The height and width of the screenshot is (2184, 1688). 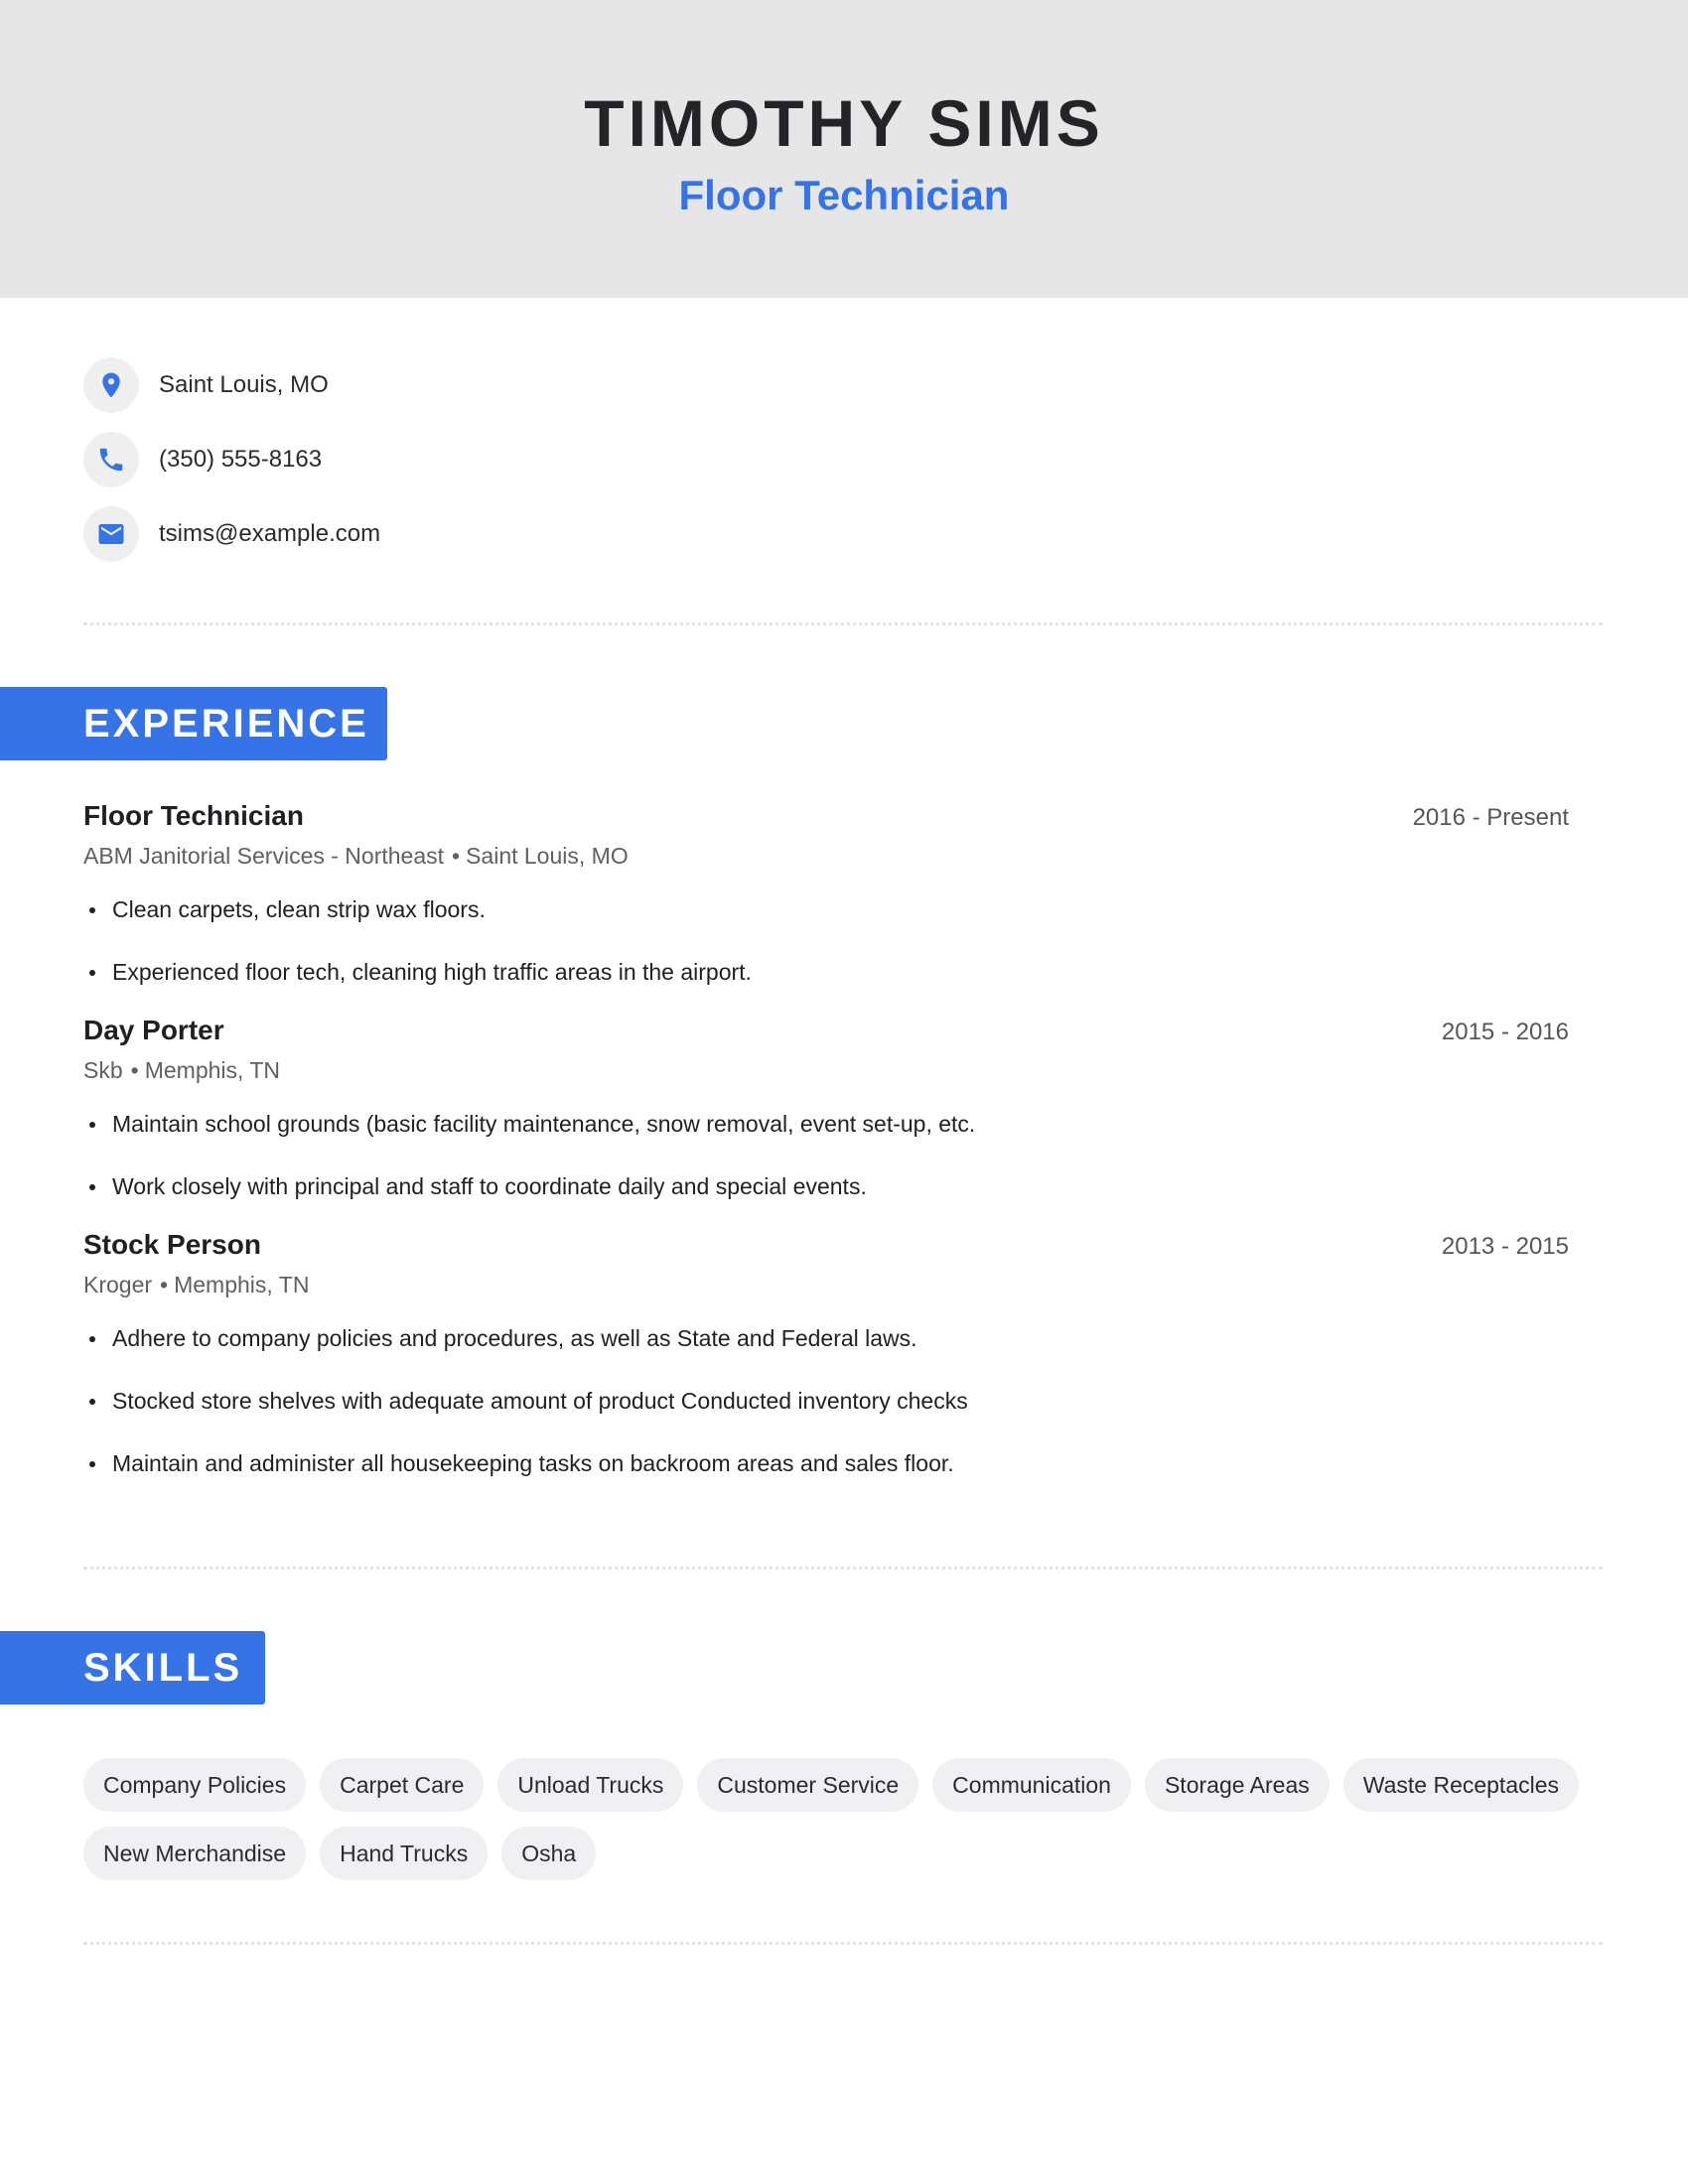 What do you see at coordinates (844, 123) in the screenshot?
I see `candidate-name: TIMOTHY SIMS` at bounding box center [844, 123].